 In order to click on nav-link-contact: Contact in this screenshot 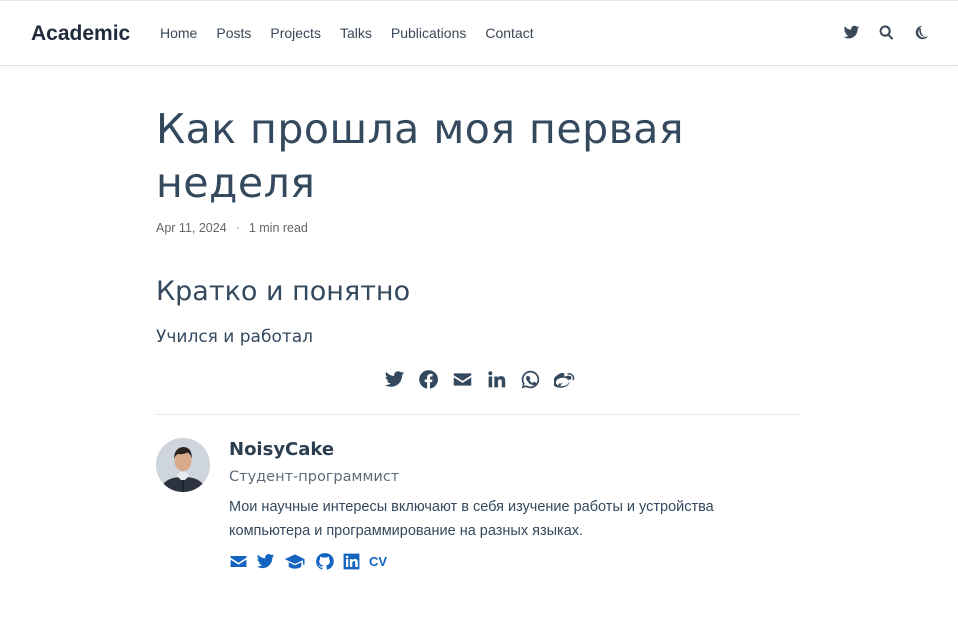, I will do `click(509, 33)`.